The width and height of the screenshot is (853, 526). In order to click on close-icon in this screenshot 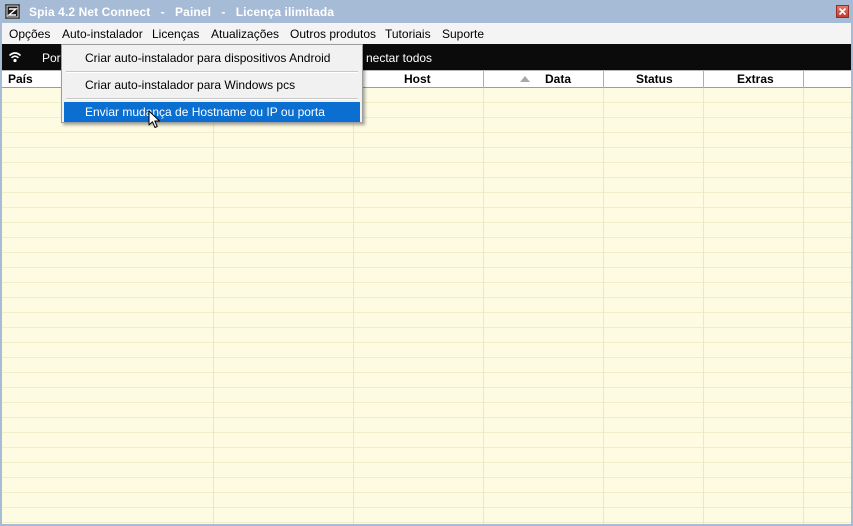, I will do `click(842, 11)`.